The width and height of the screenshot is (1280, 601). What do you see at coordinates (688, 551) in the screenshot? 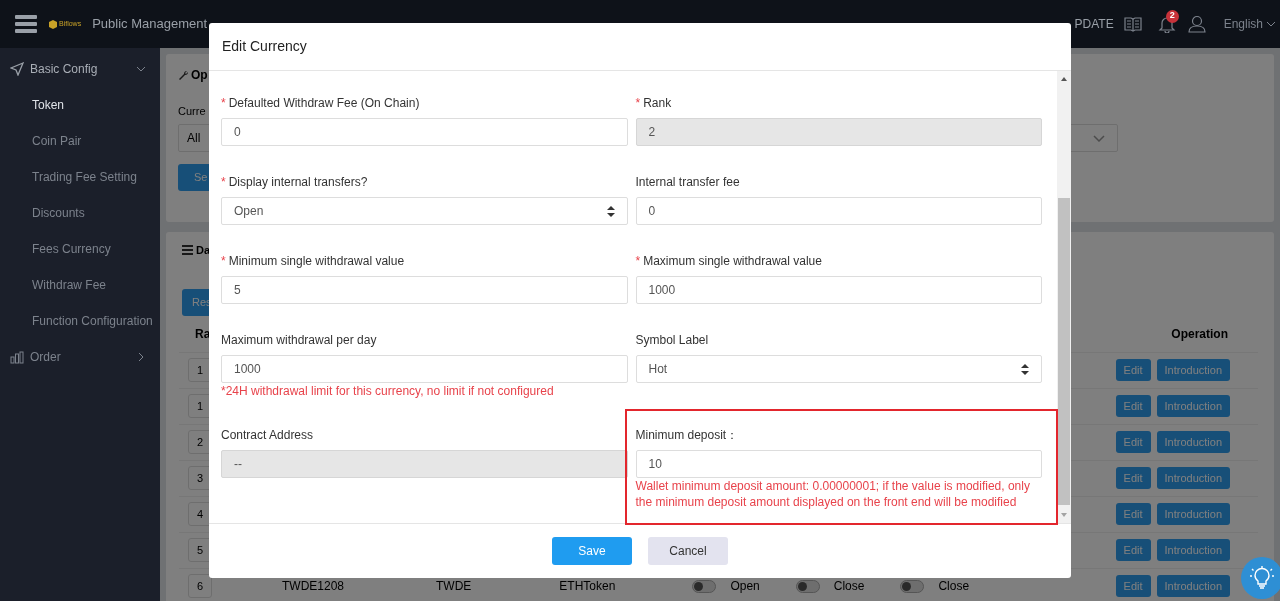
I see `cancel-button: Cancel` at bounding box center [688, 551].